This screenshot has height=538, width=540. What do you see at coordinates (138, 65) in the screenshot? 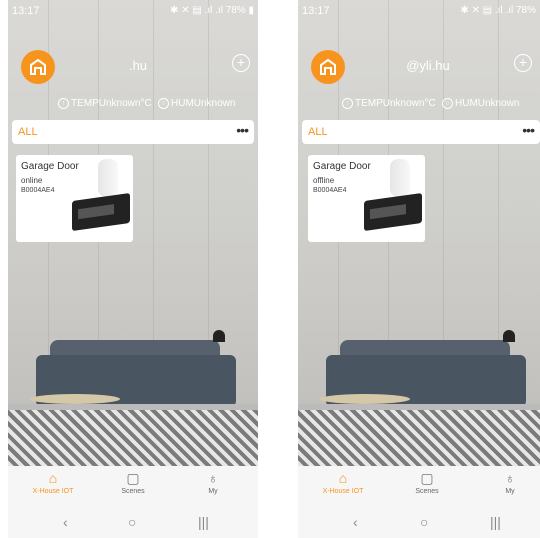
I see `username: .hu` at bounding box center [138, 65].